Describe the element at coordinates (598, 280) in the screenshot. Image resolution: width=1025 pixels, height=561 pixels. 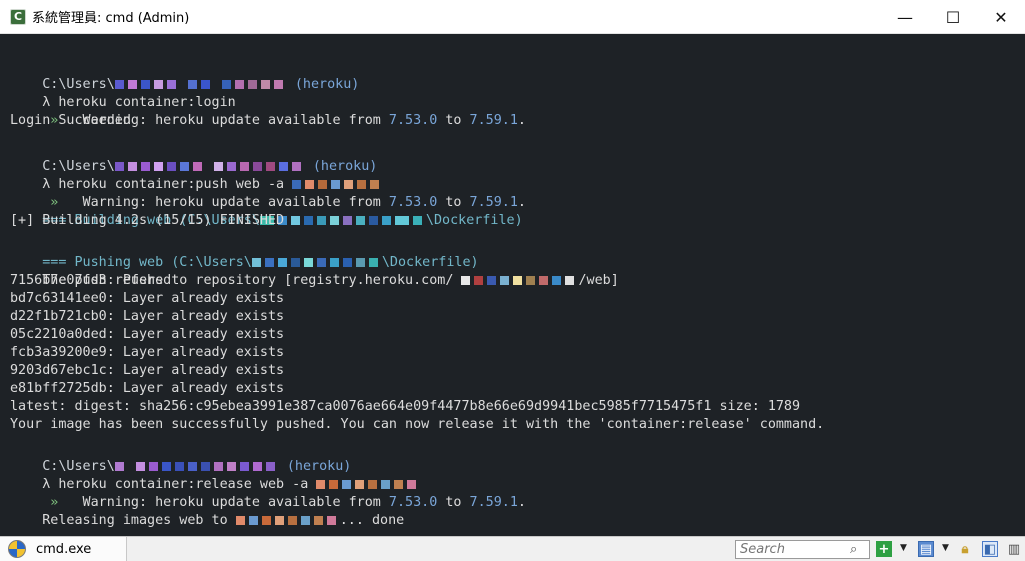
I see `repo-suffix: /web]` at that location.